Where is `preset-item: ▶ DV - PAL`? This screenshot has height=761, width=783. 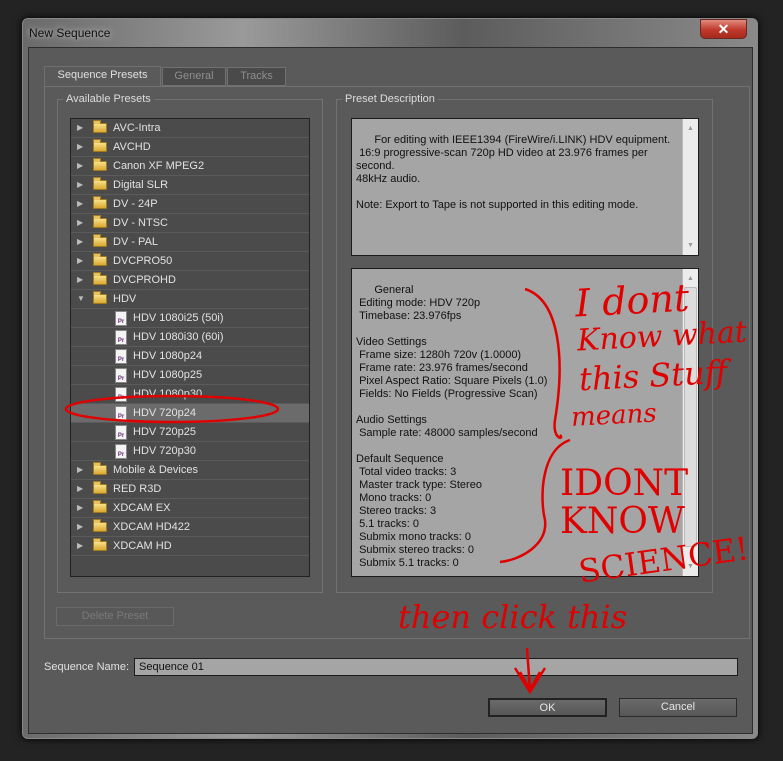
preset-item: ▶ DV - PAL is located at coordinates (190, 242).